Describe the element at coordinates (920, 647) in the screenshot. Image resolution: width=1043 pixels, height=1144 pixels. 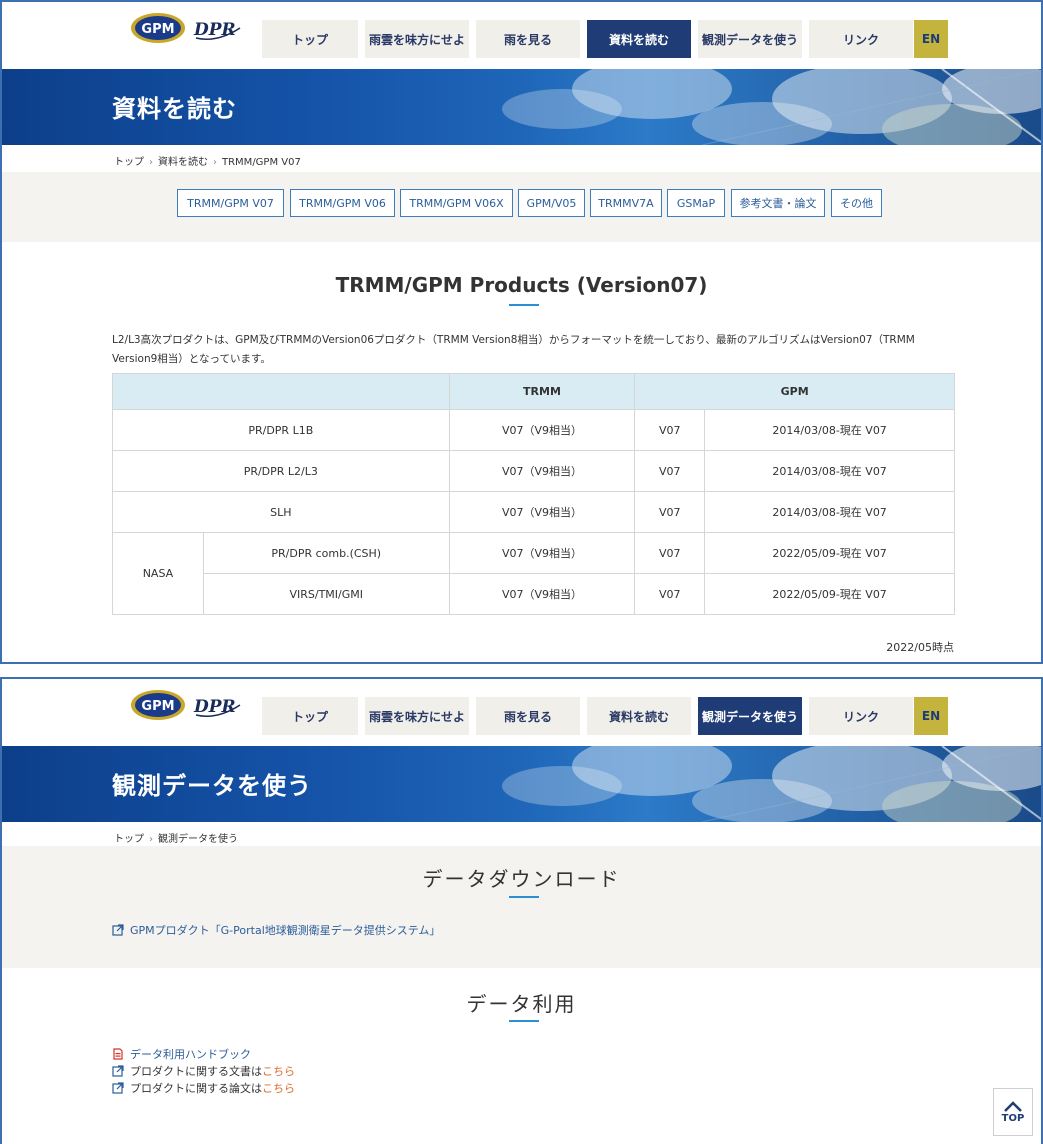
I see `as-of-date: 2022/05時点` at that location.